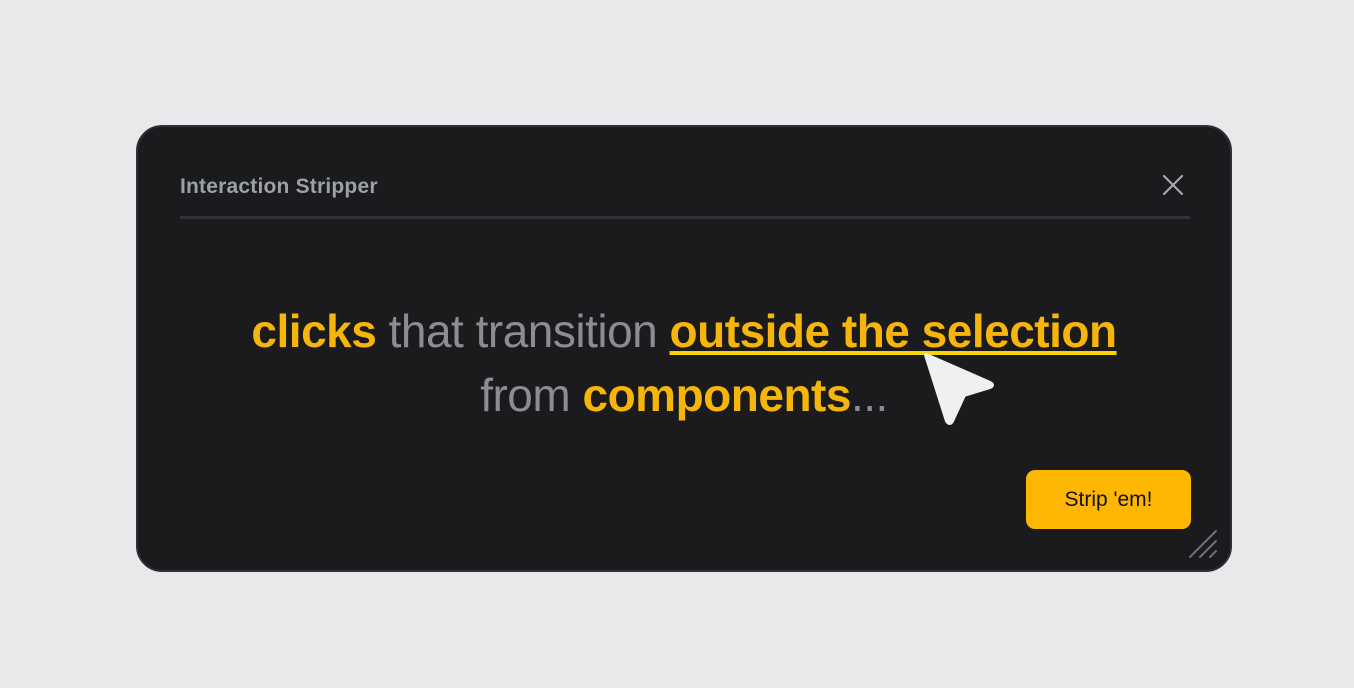 Image resolution: width=1354 pixels, height=688 pixels. I want to click on headline-word-clicks: clicks, so click(314, 331).